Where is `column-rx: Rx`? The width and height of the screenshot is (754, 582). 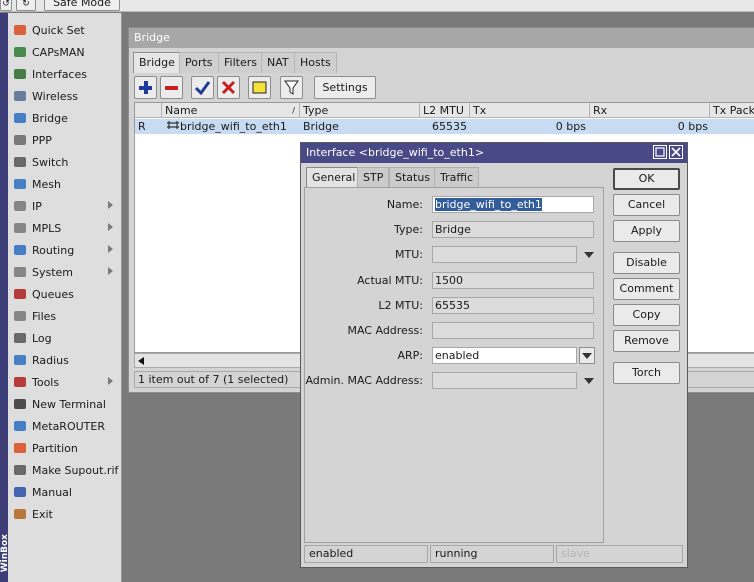
column-rx: Rx is located at coordinates (650, 110).